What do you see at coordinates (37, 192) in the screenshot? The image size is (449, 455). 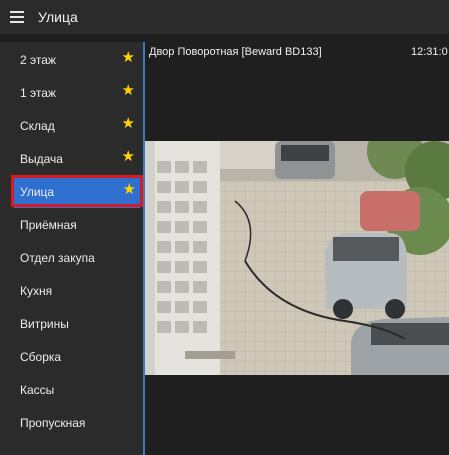 I see `sidebar-item-label: Улица` at bounding box center [37, 192].